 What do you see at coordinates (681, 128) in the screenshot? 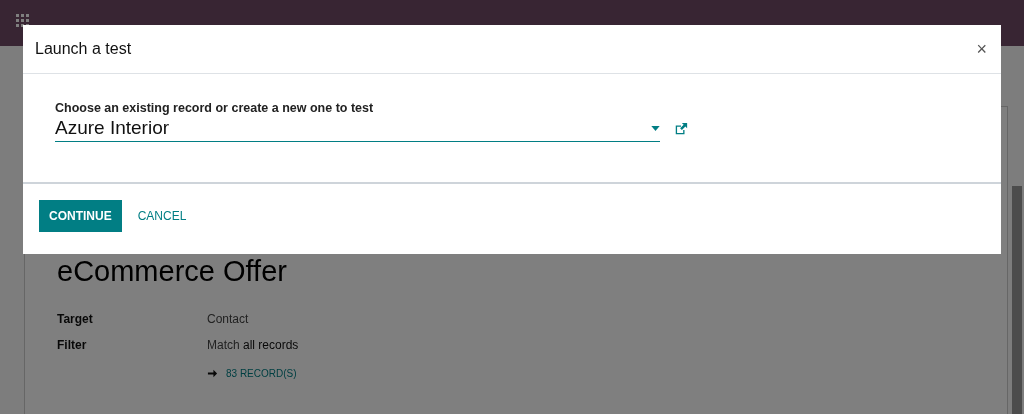
I see `external-link-icon` at bounding box center [681, 128].